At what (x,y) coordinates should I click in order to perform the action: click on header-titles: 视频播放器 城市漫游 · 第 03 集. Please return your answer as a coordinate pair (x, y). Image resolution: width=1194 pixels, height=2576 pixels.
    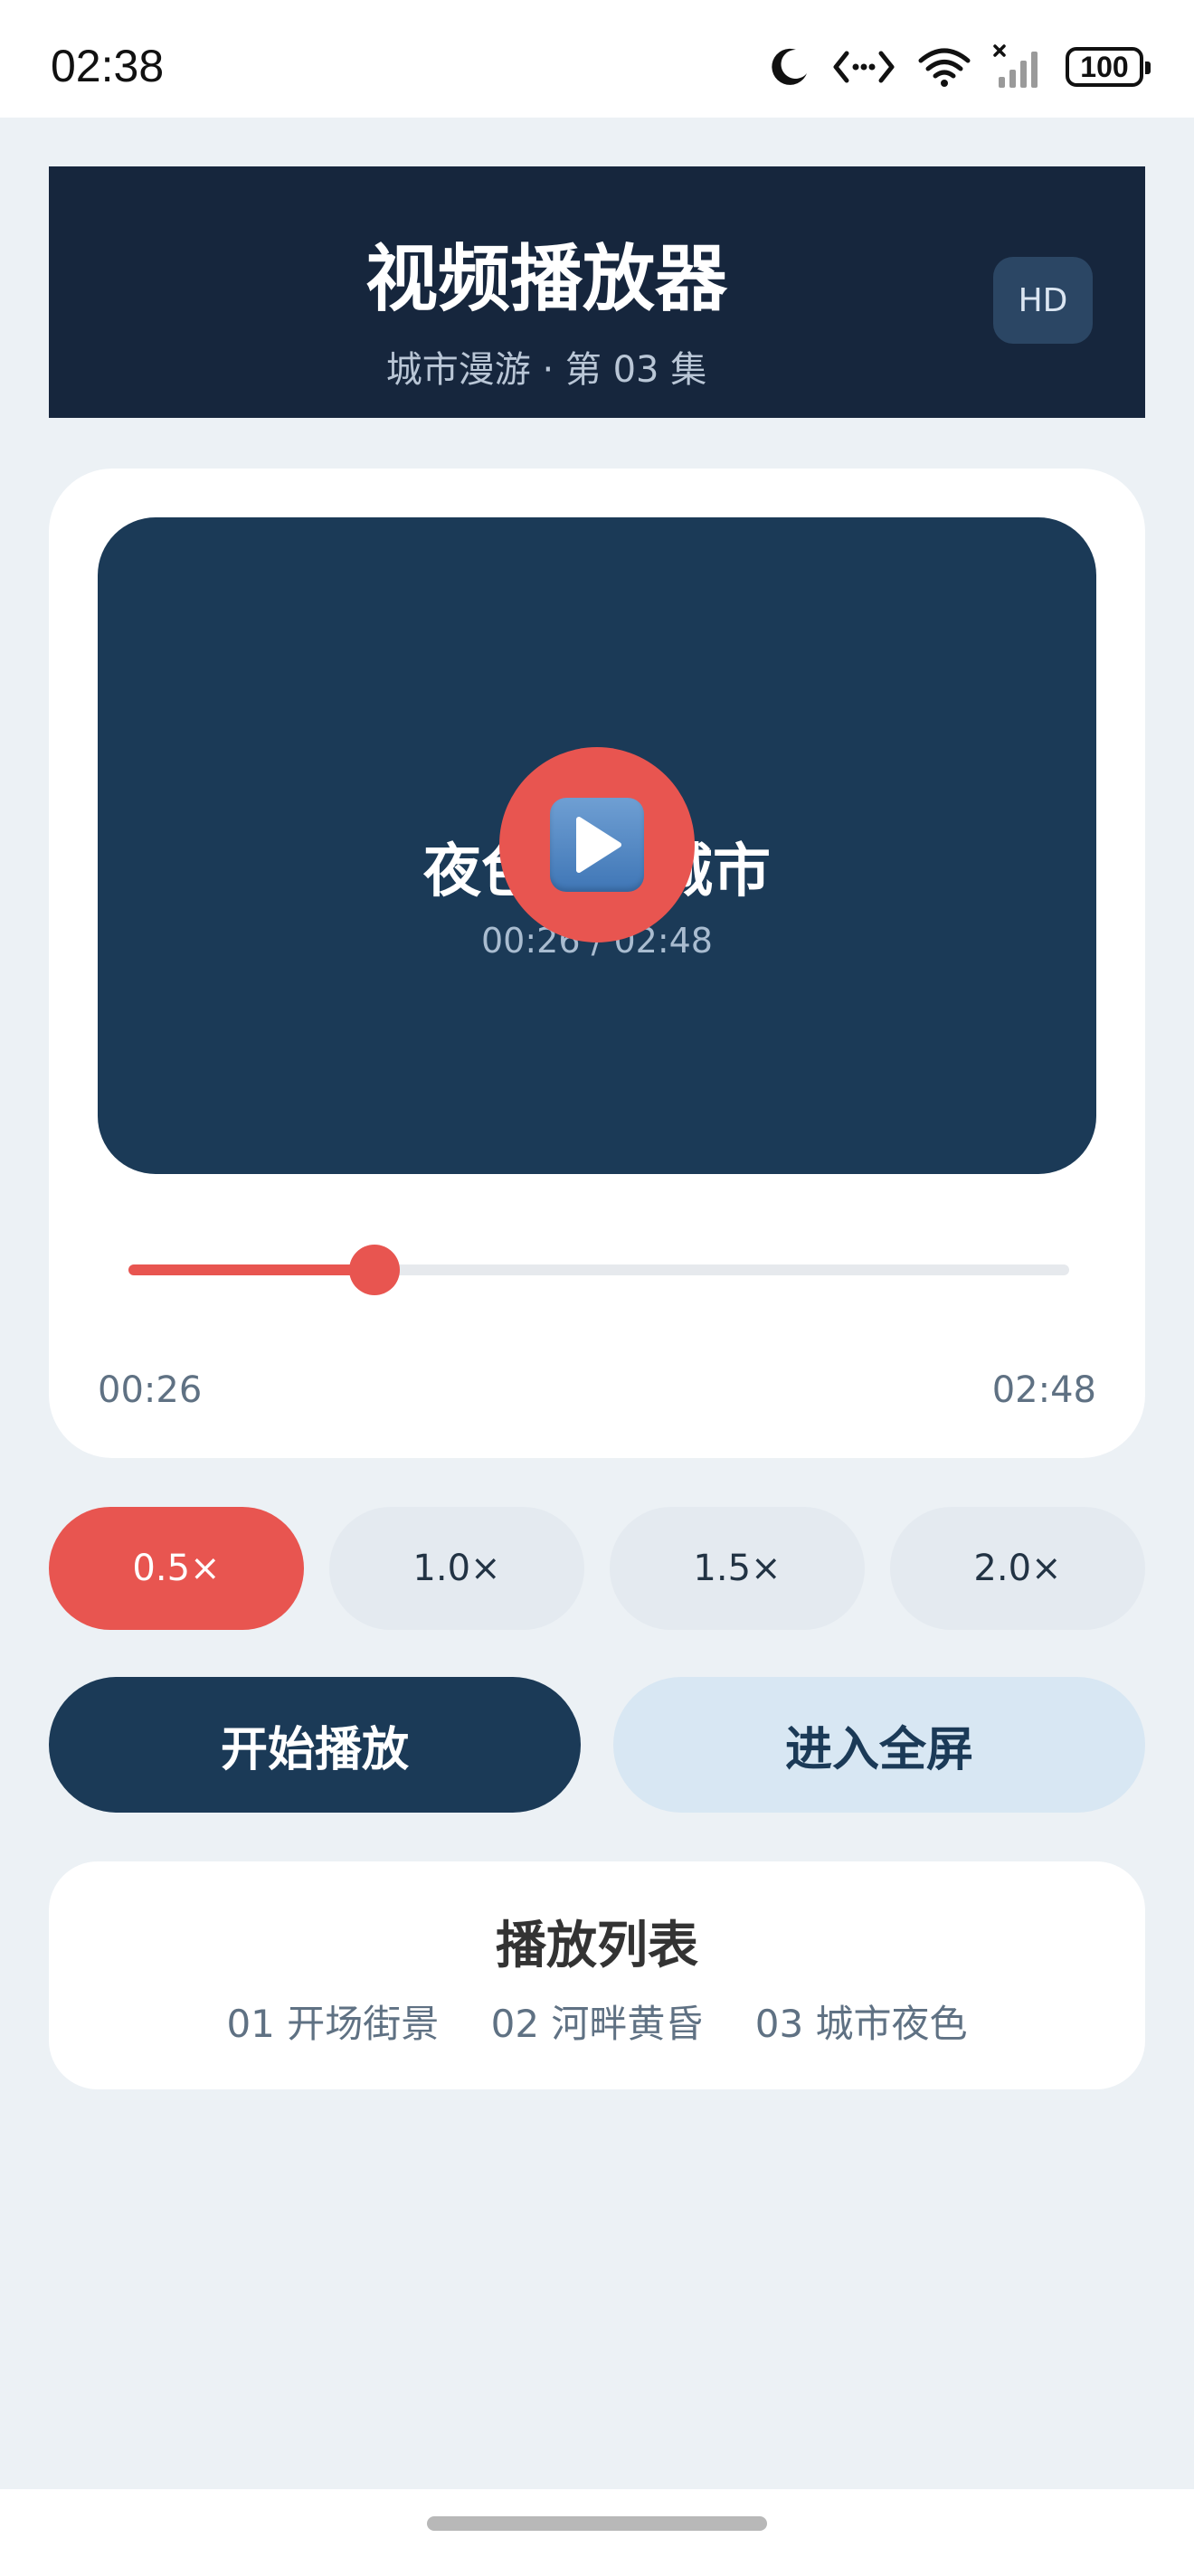
    Looking at the image, I should click on (546, 307).